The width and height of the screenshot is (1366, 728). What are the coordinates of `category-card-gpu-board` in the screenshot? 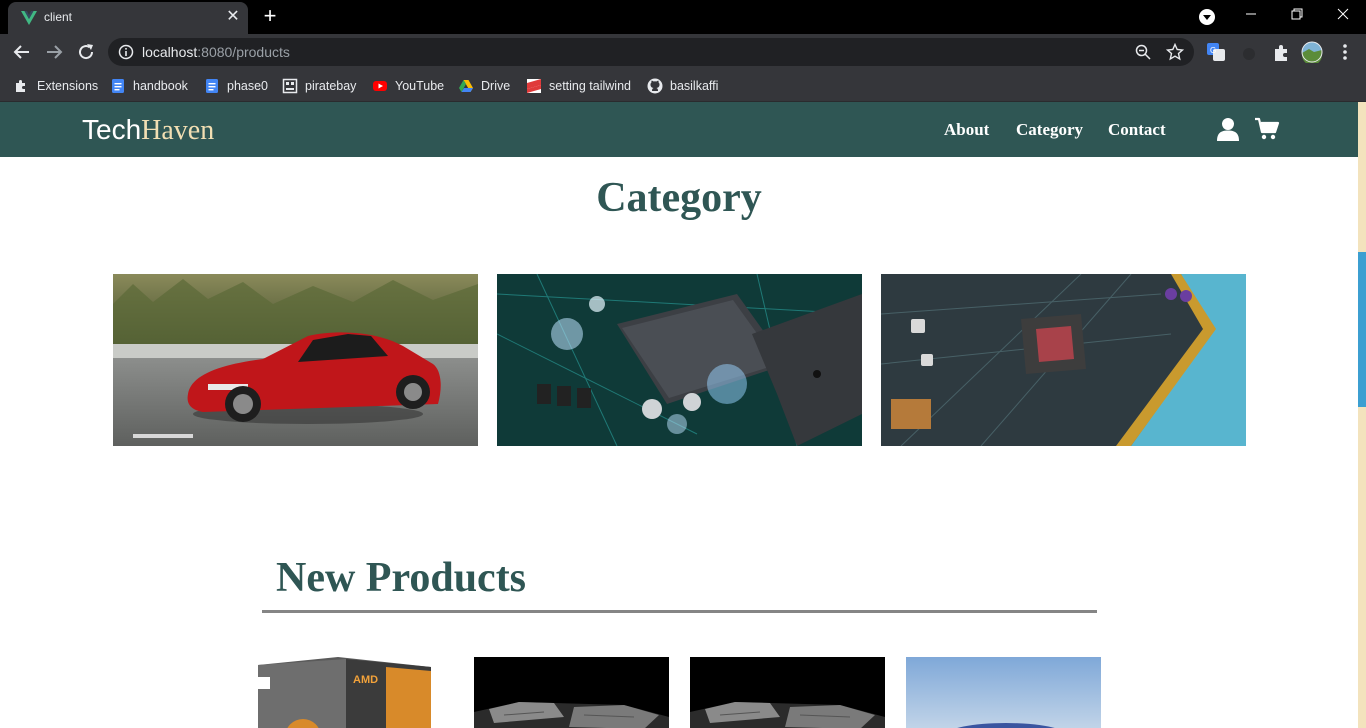 It's located at (1063, 360).